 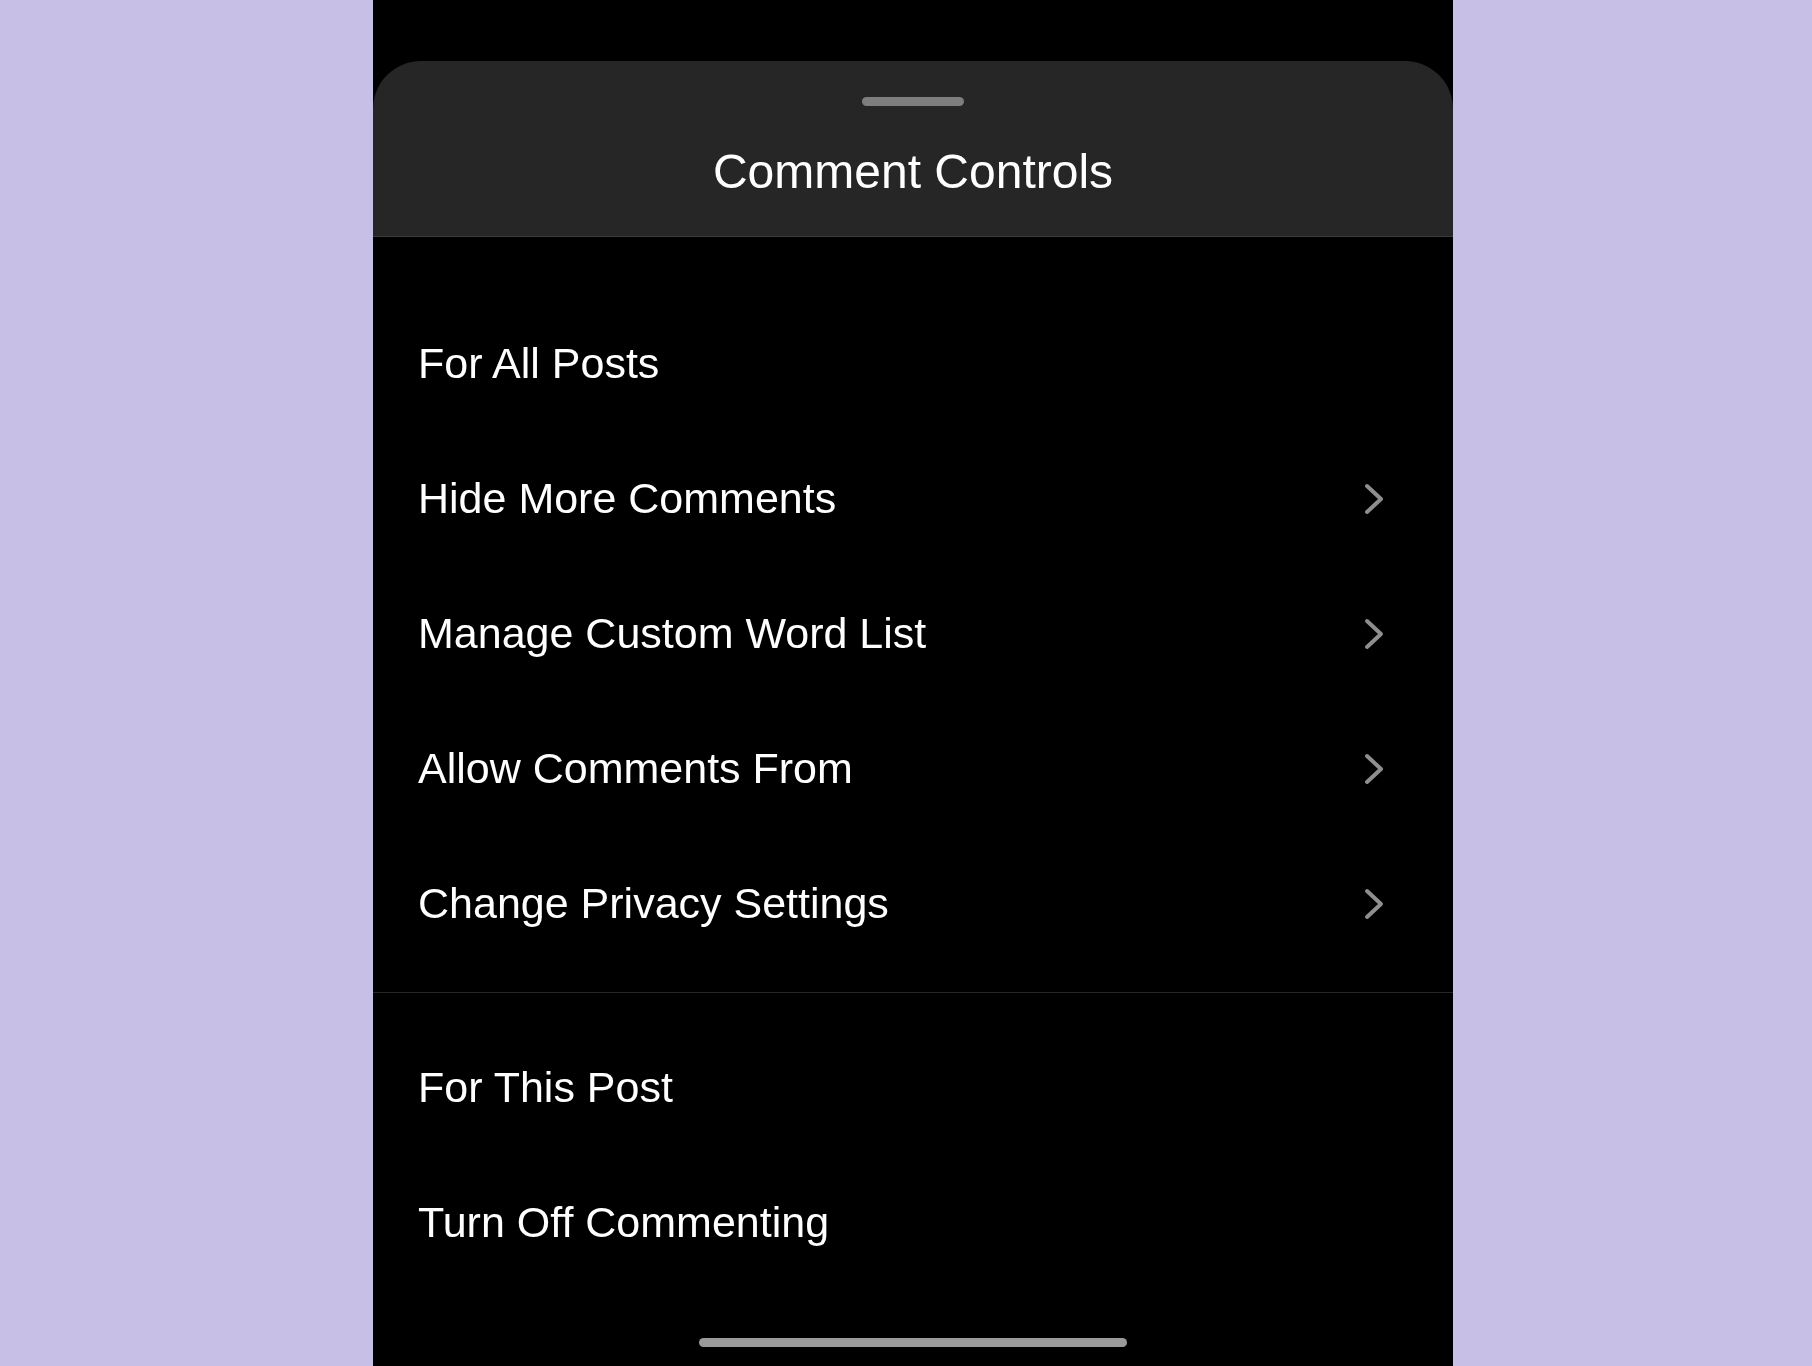 I want to click on section-heading: For This Post, so click(x=545, y=1088).